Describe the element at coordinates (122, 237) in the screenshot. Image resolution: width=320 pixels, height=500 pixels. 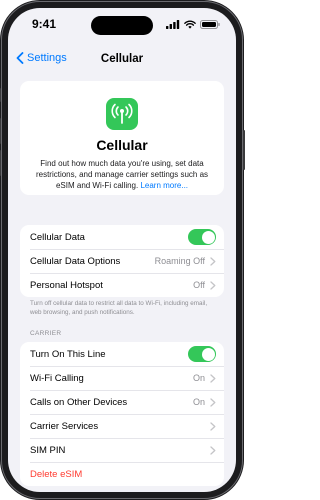
I see `cellular-data-row: Cellular Data` at that location.